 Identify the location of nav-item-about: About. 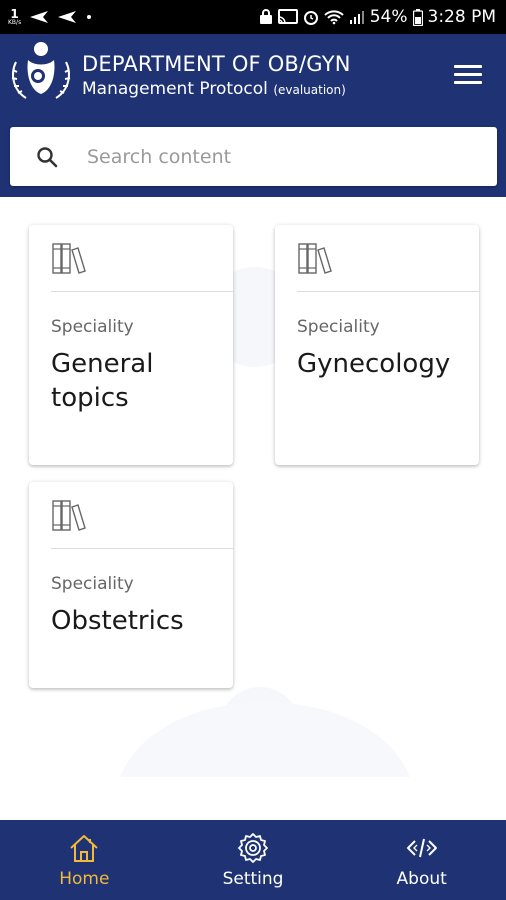
(421, 860).